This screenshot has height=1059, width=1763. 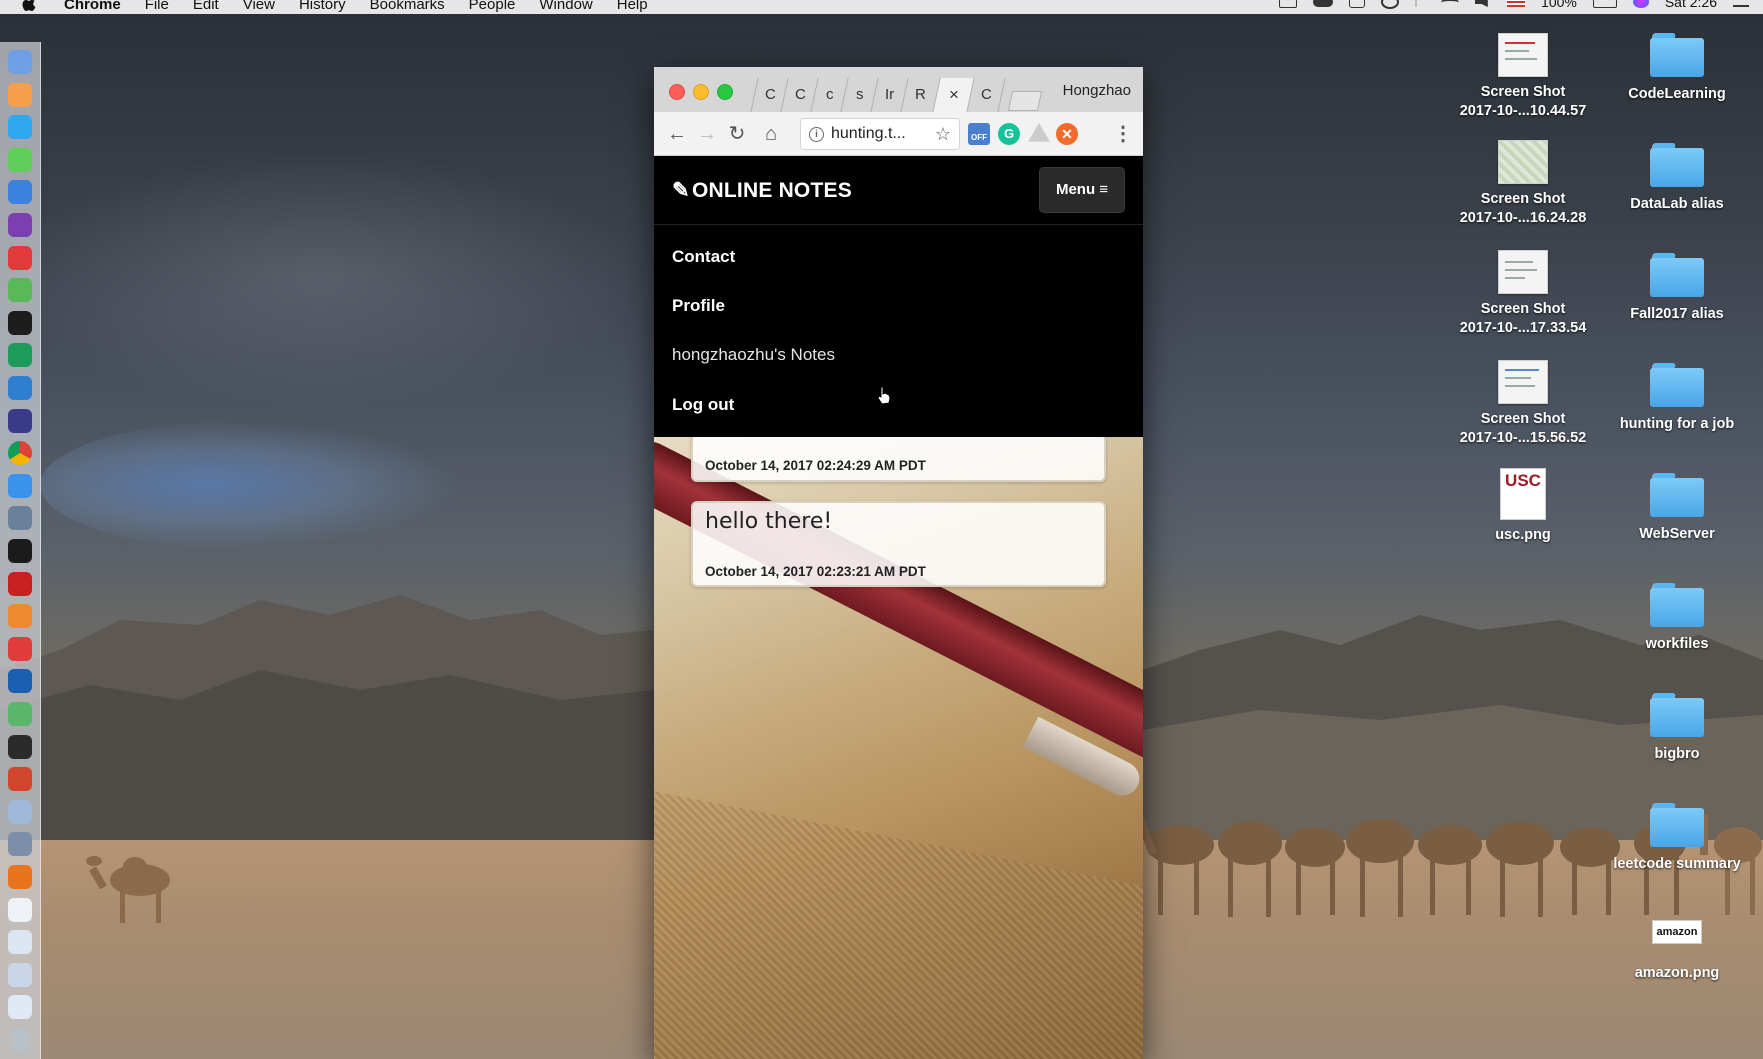 What do you see at coordinates (259, 6) in the screenshot?
I see `menubar-view: View` at bounding box center [259, 6].